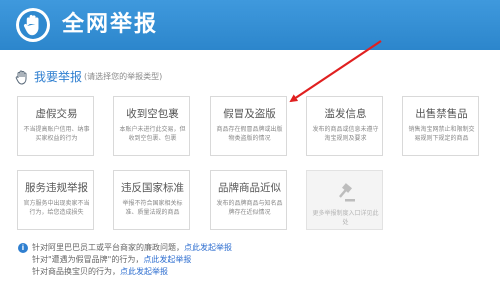 The image size is (500, 299). What do you see at coordinates (33, 25) in the screenshot?
I see `hand-shield-icon` at bounding box center [33, 25].